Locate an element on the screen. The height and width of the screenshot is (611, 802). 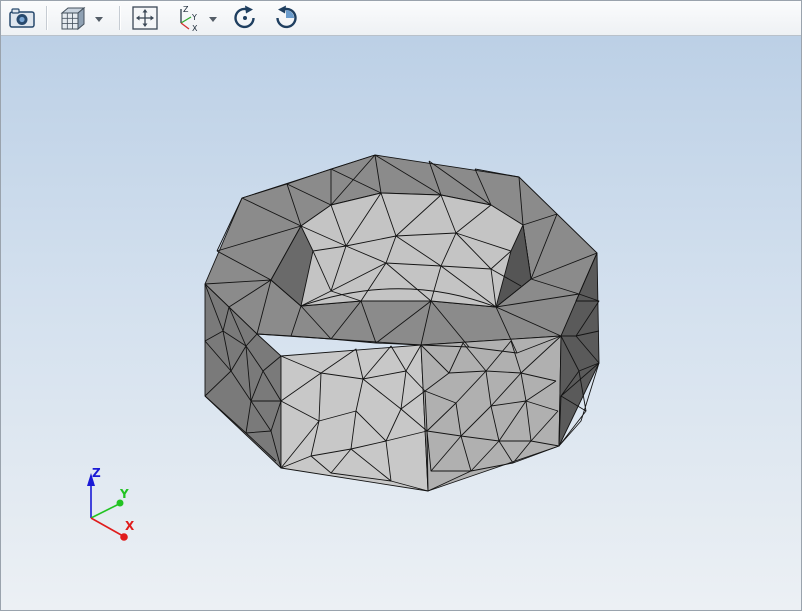
triad-x-label: X is located at coordinates (130, 526).